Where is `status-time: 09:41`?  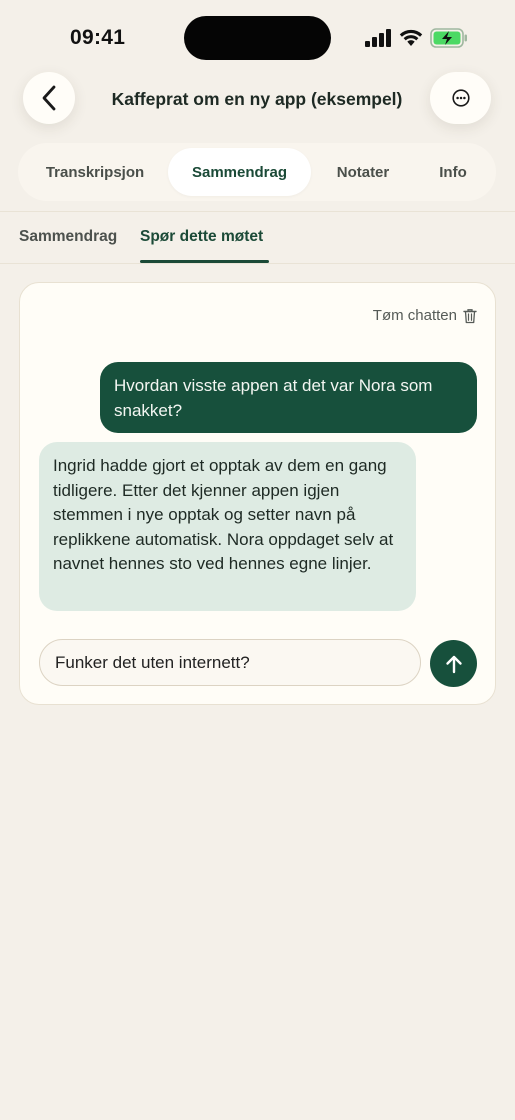 status-time: 09:41 is located at coordinates (98, 37).